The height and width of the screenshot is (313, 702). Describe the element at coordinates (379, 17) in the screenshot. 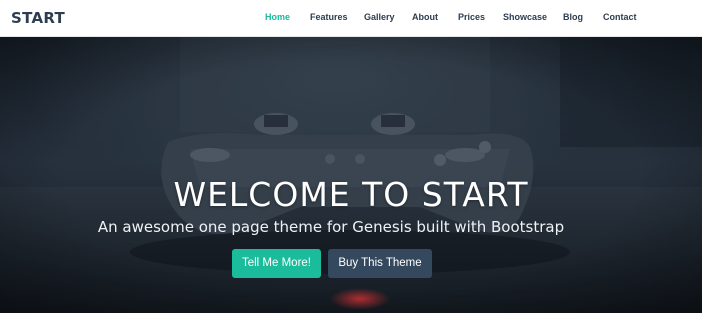

I see `nav-gallery: Gallery` at that location.